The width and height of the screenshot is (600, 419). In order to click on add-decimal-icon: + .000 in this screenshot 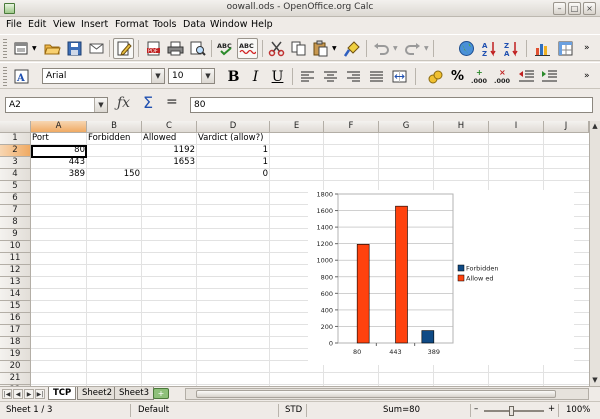, I will do `click(479, 76)`.